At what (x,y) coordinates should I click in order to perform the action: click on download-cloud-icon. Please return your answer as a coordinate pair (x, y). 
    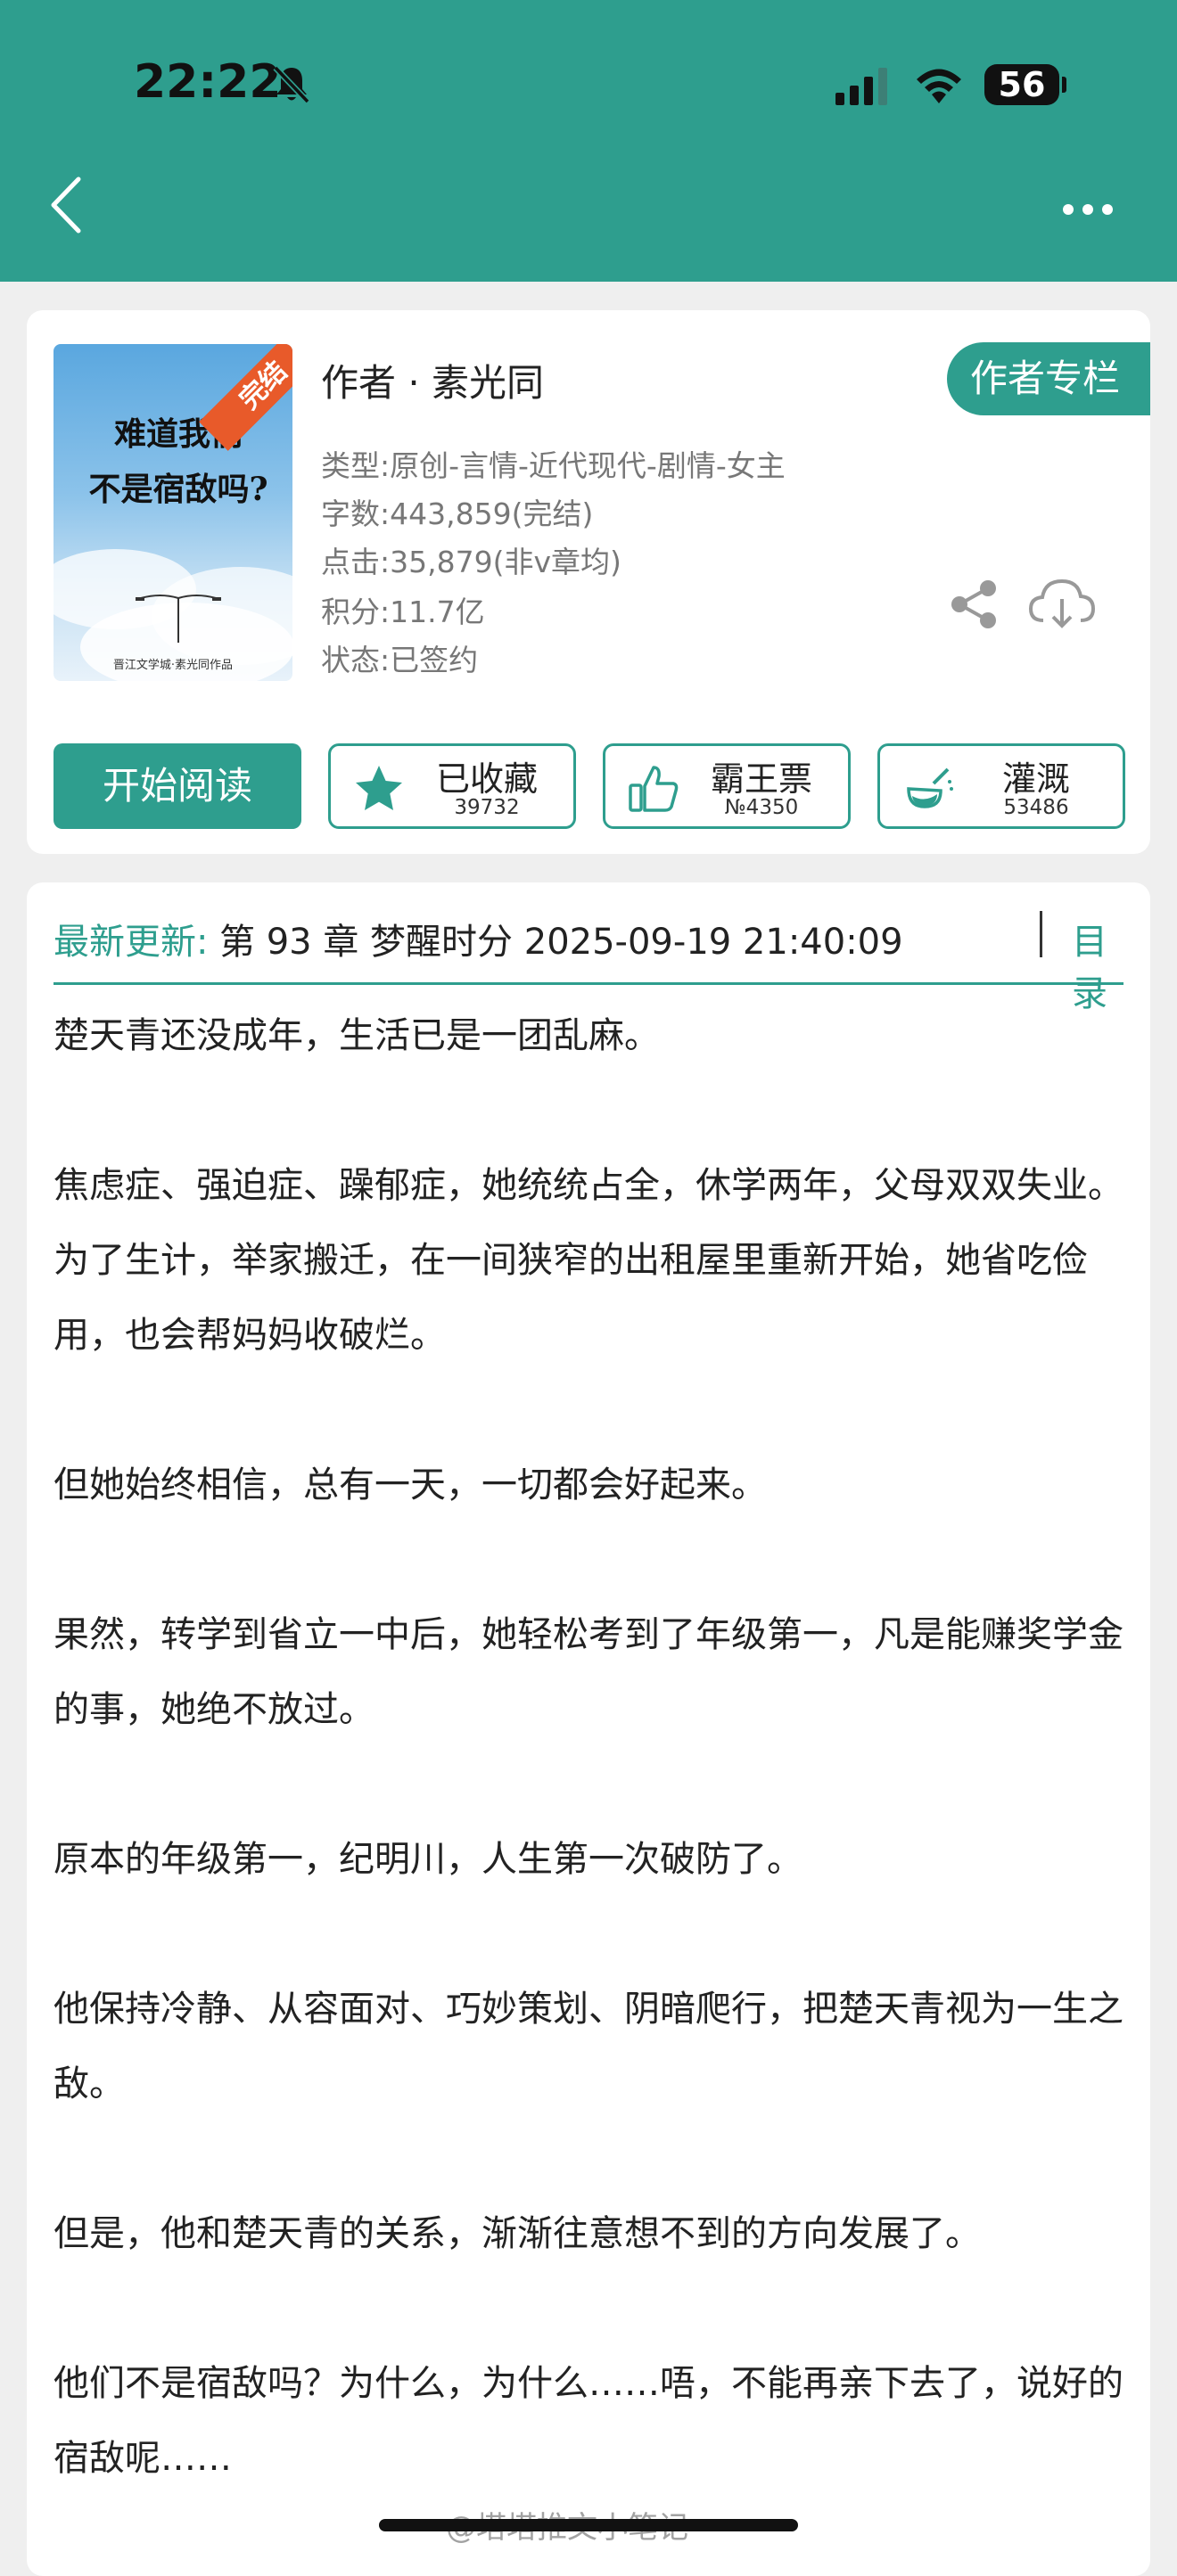
    Looking at the image, I should click on (1062, 604).